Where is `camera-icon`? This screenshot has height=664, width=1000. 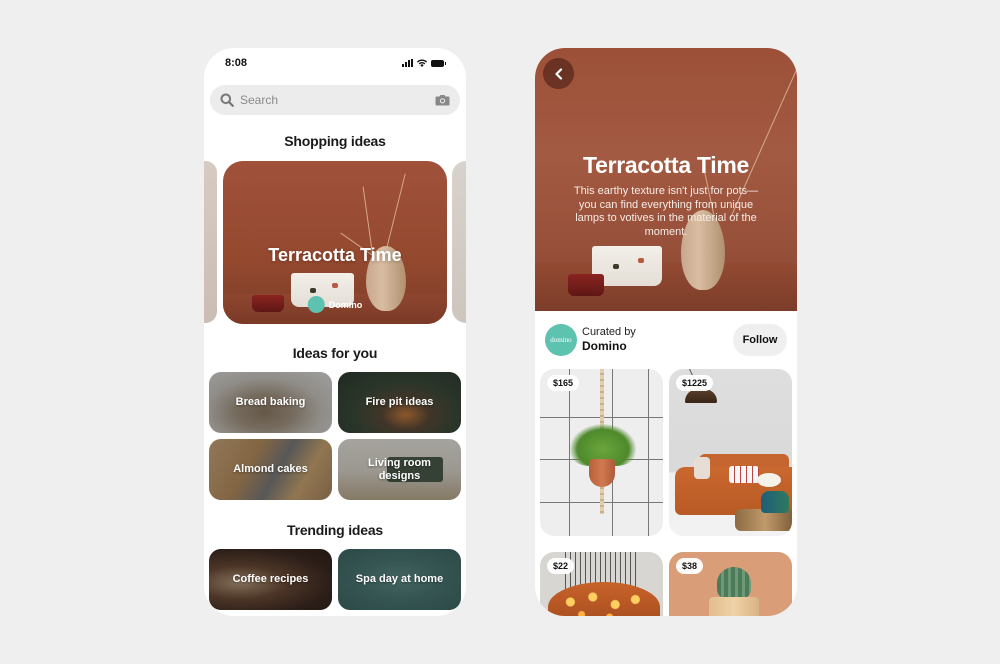 camera-icon is located at coordinates (442, 100).